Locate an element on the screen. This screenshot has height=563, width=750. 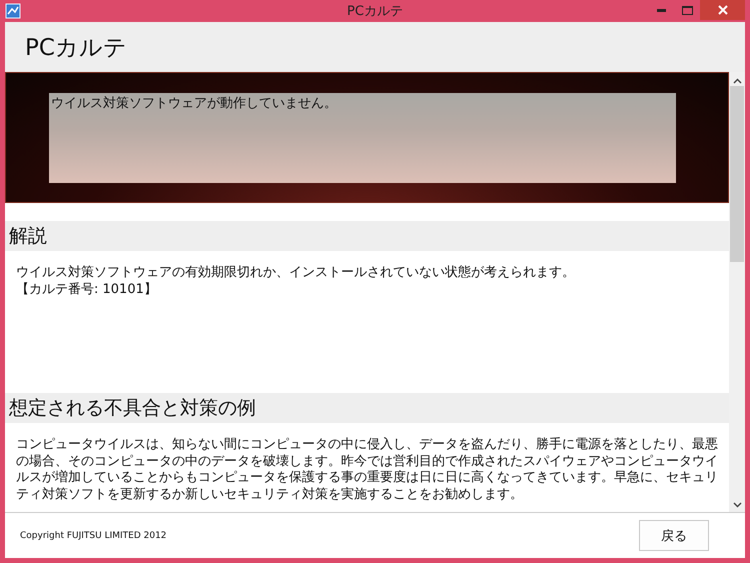
back-button: 戻る is located at coordinates (674, 535).